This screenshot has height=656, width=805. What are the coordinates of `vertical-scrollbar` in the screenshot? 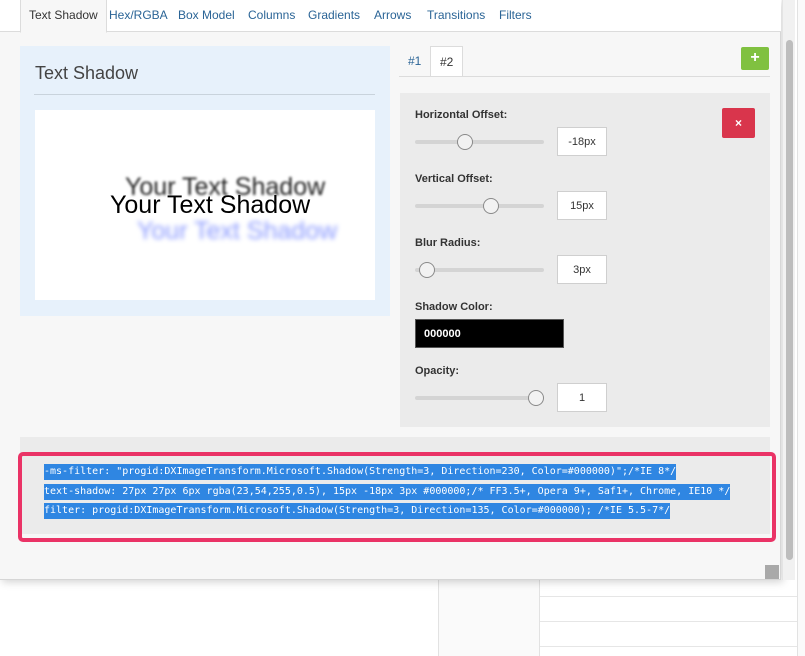 It's located at (788, 290).